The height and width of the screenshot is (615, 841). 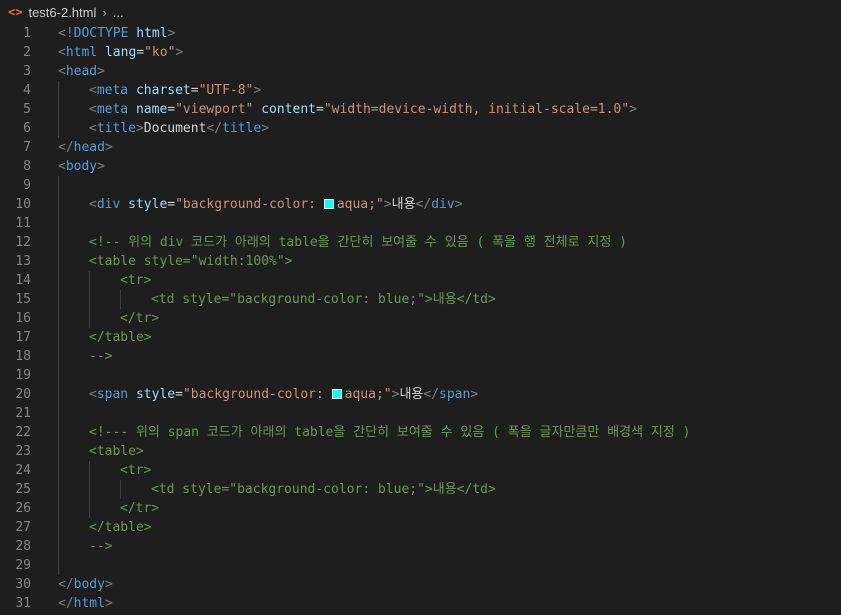 What do you see at coordinates (23, 242) in the screenshot?
I see `line-number: 12` at bounding box center [23, 242].